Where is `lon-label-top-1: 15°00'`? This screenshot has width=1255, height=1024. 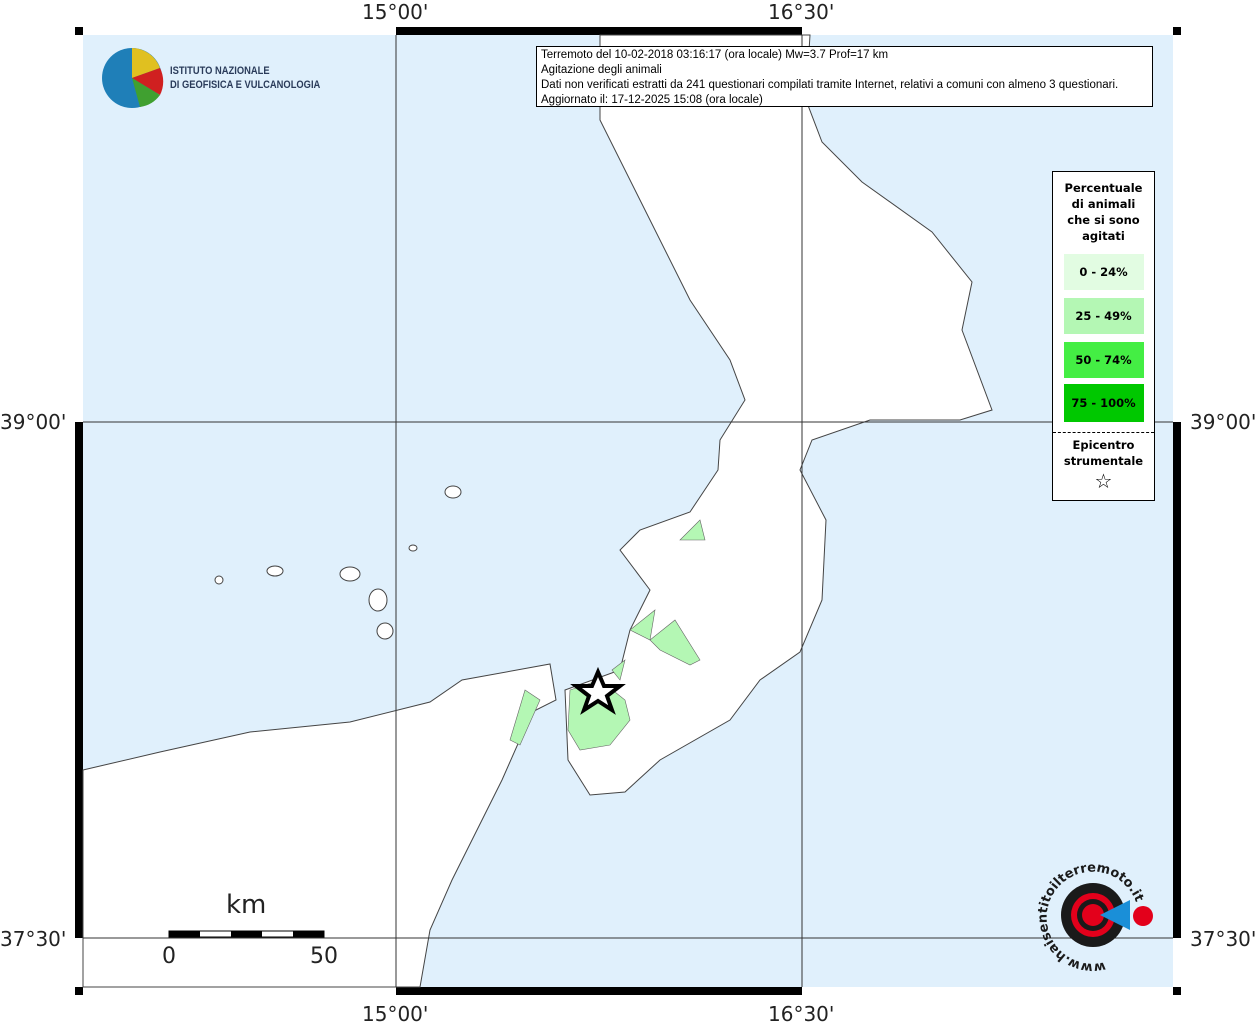 lon-label-top-1: 15°00' is located at coordinates (395, 12).